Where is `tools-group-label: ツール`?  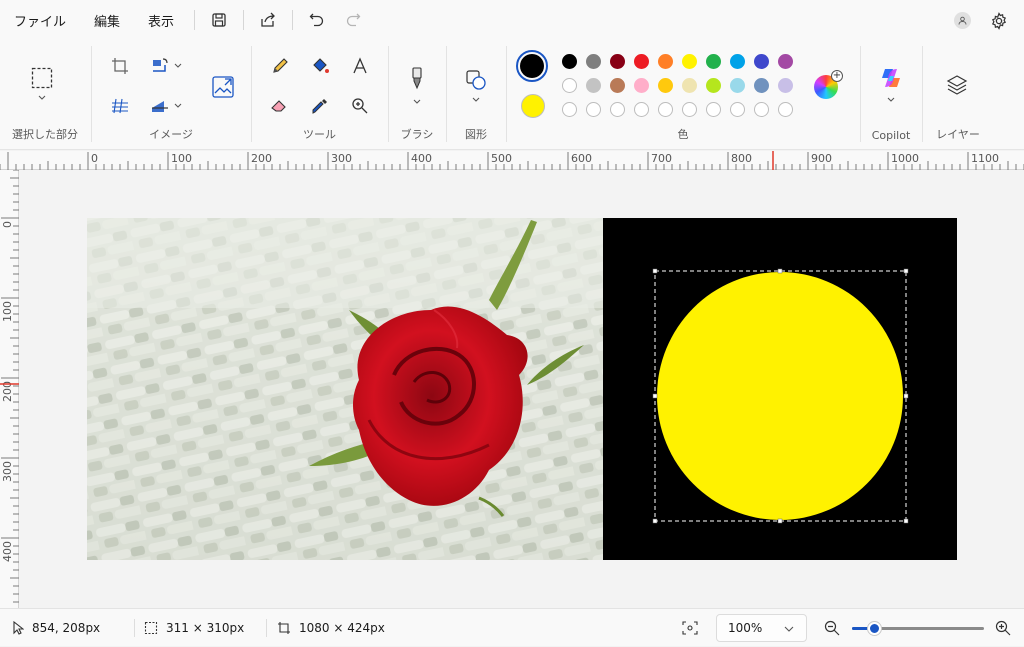
tools-group-label: ツール is located at coordinates (319, 134).